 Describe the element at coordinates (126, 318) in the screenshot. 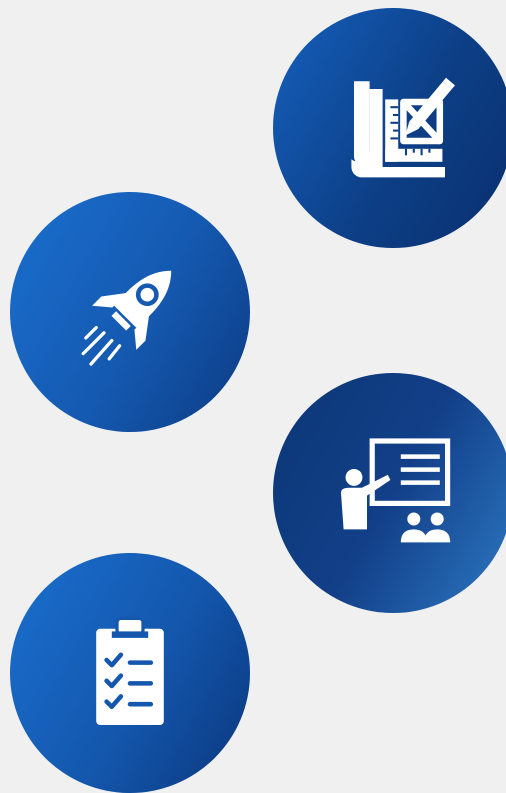

I see `rocket-icon` at that location.